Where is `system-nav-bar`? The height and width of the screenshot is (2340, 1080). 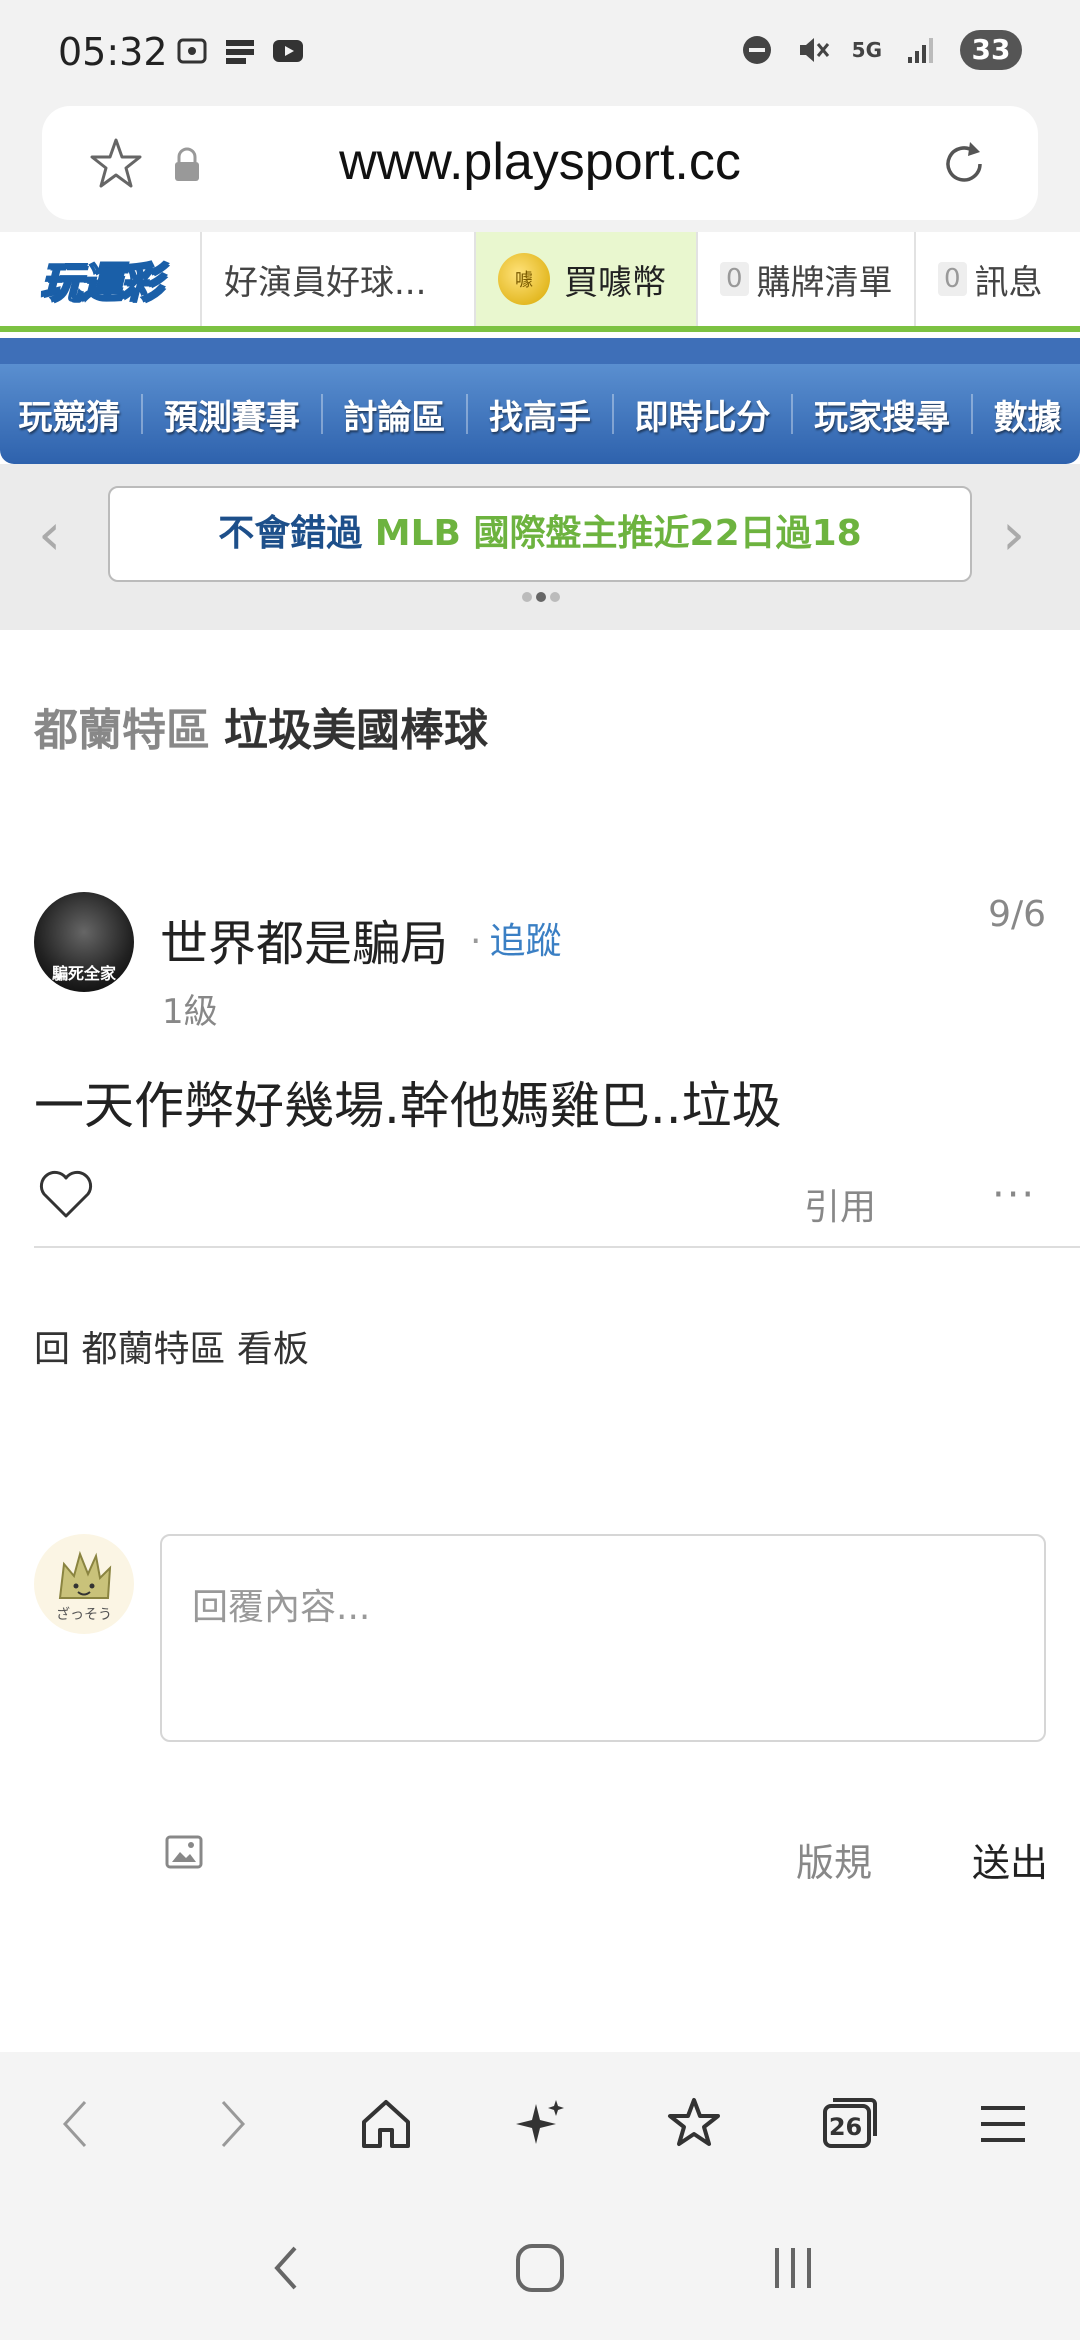 system-nav-bar is located at coordinates (540, 2268).